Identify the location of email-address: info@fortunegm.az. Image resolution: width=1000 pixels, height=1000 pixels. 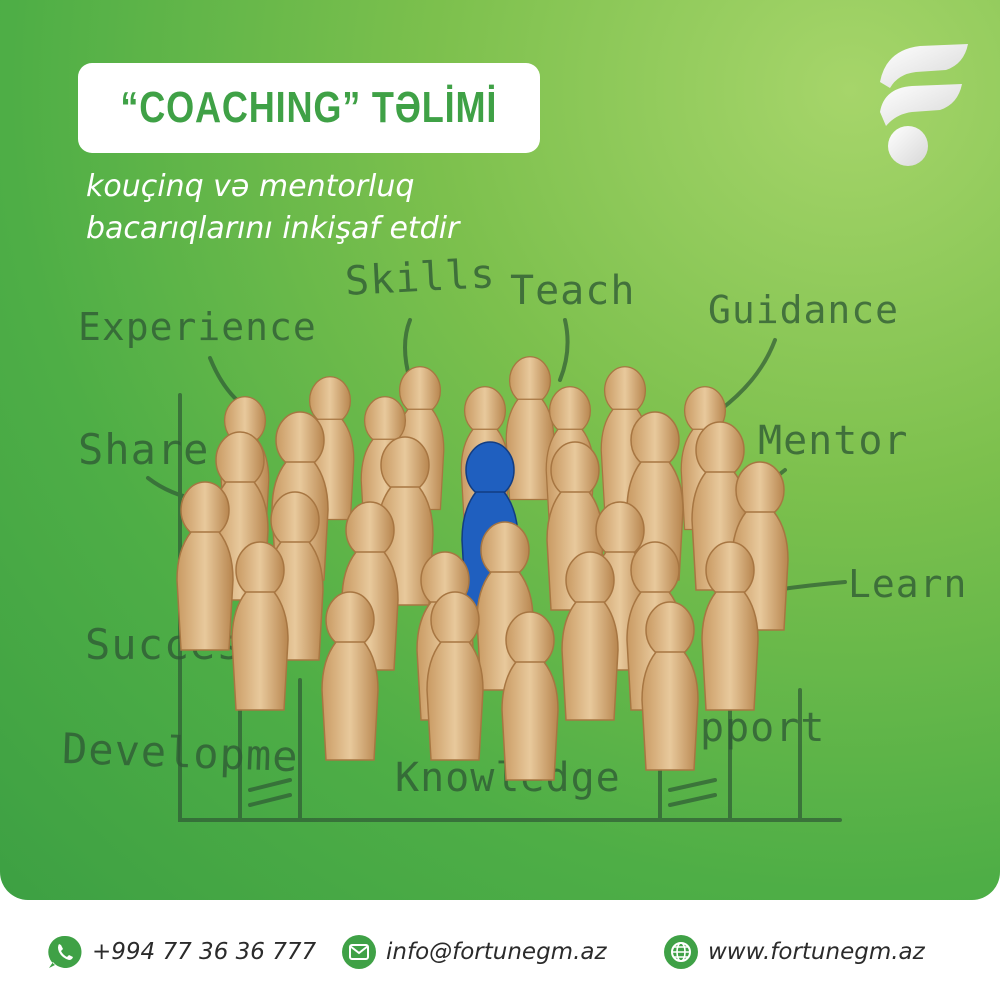
(496, 952).